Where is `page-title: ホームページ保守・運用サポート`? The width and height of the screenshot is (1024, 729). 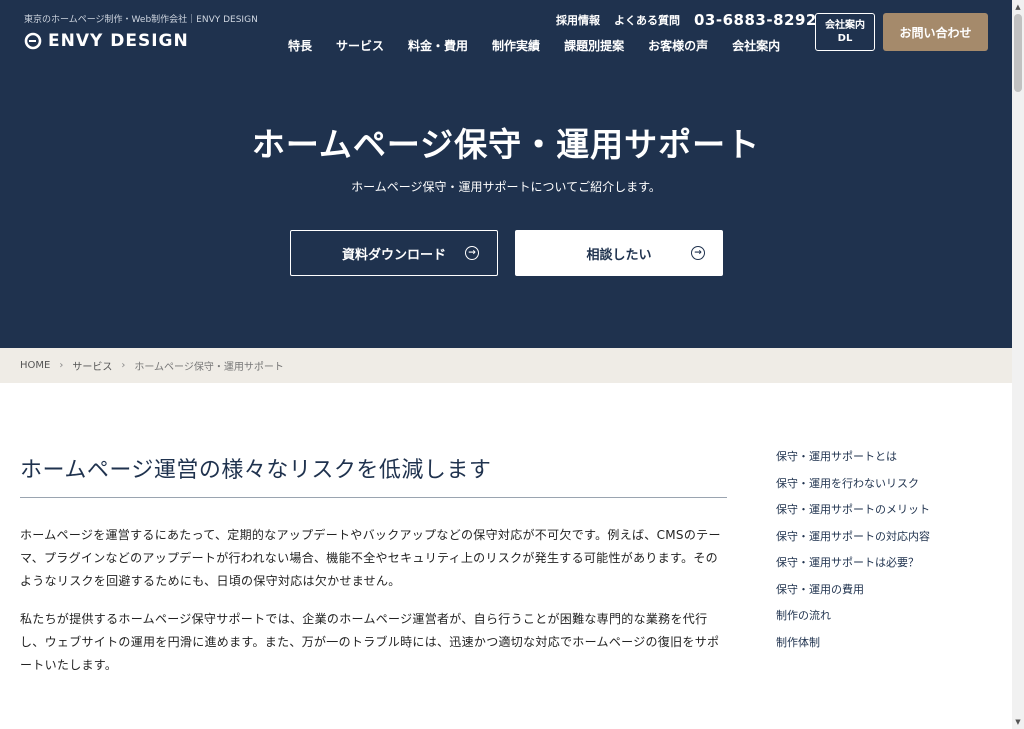 page-title: ホームページ保守・運用サポート is located at coordinates (506, 144).